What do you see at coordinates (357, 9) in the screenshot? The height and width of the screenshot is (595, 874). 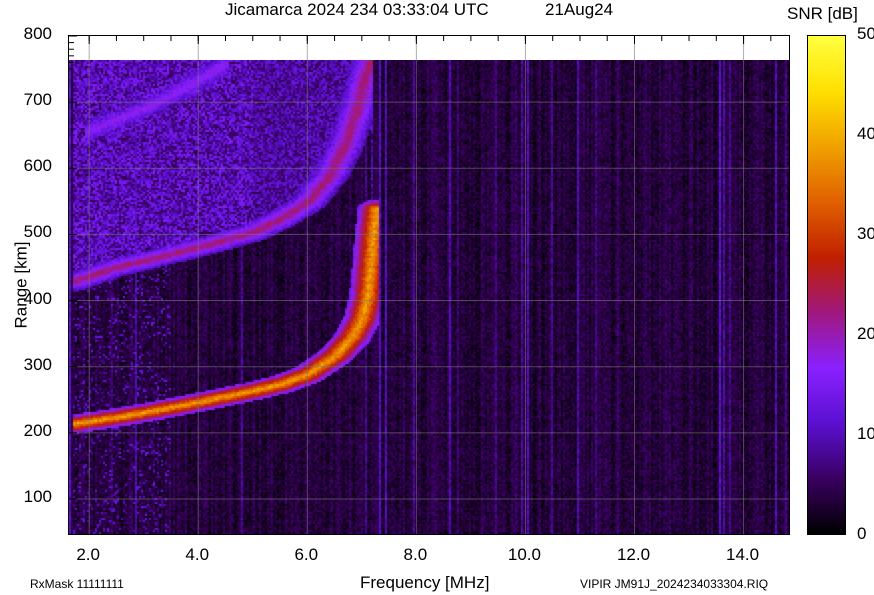 I see `chart-title: Jicamarca 2024 234 03:33:04 UTC` at bounding box center [357, 9].